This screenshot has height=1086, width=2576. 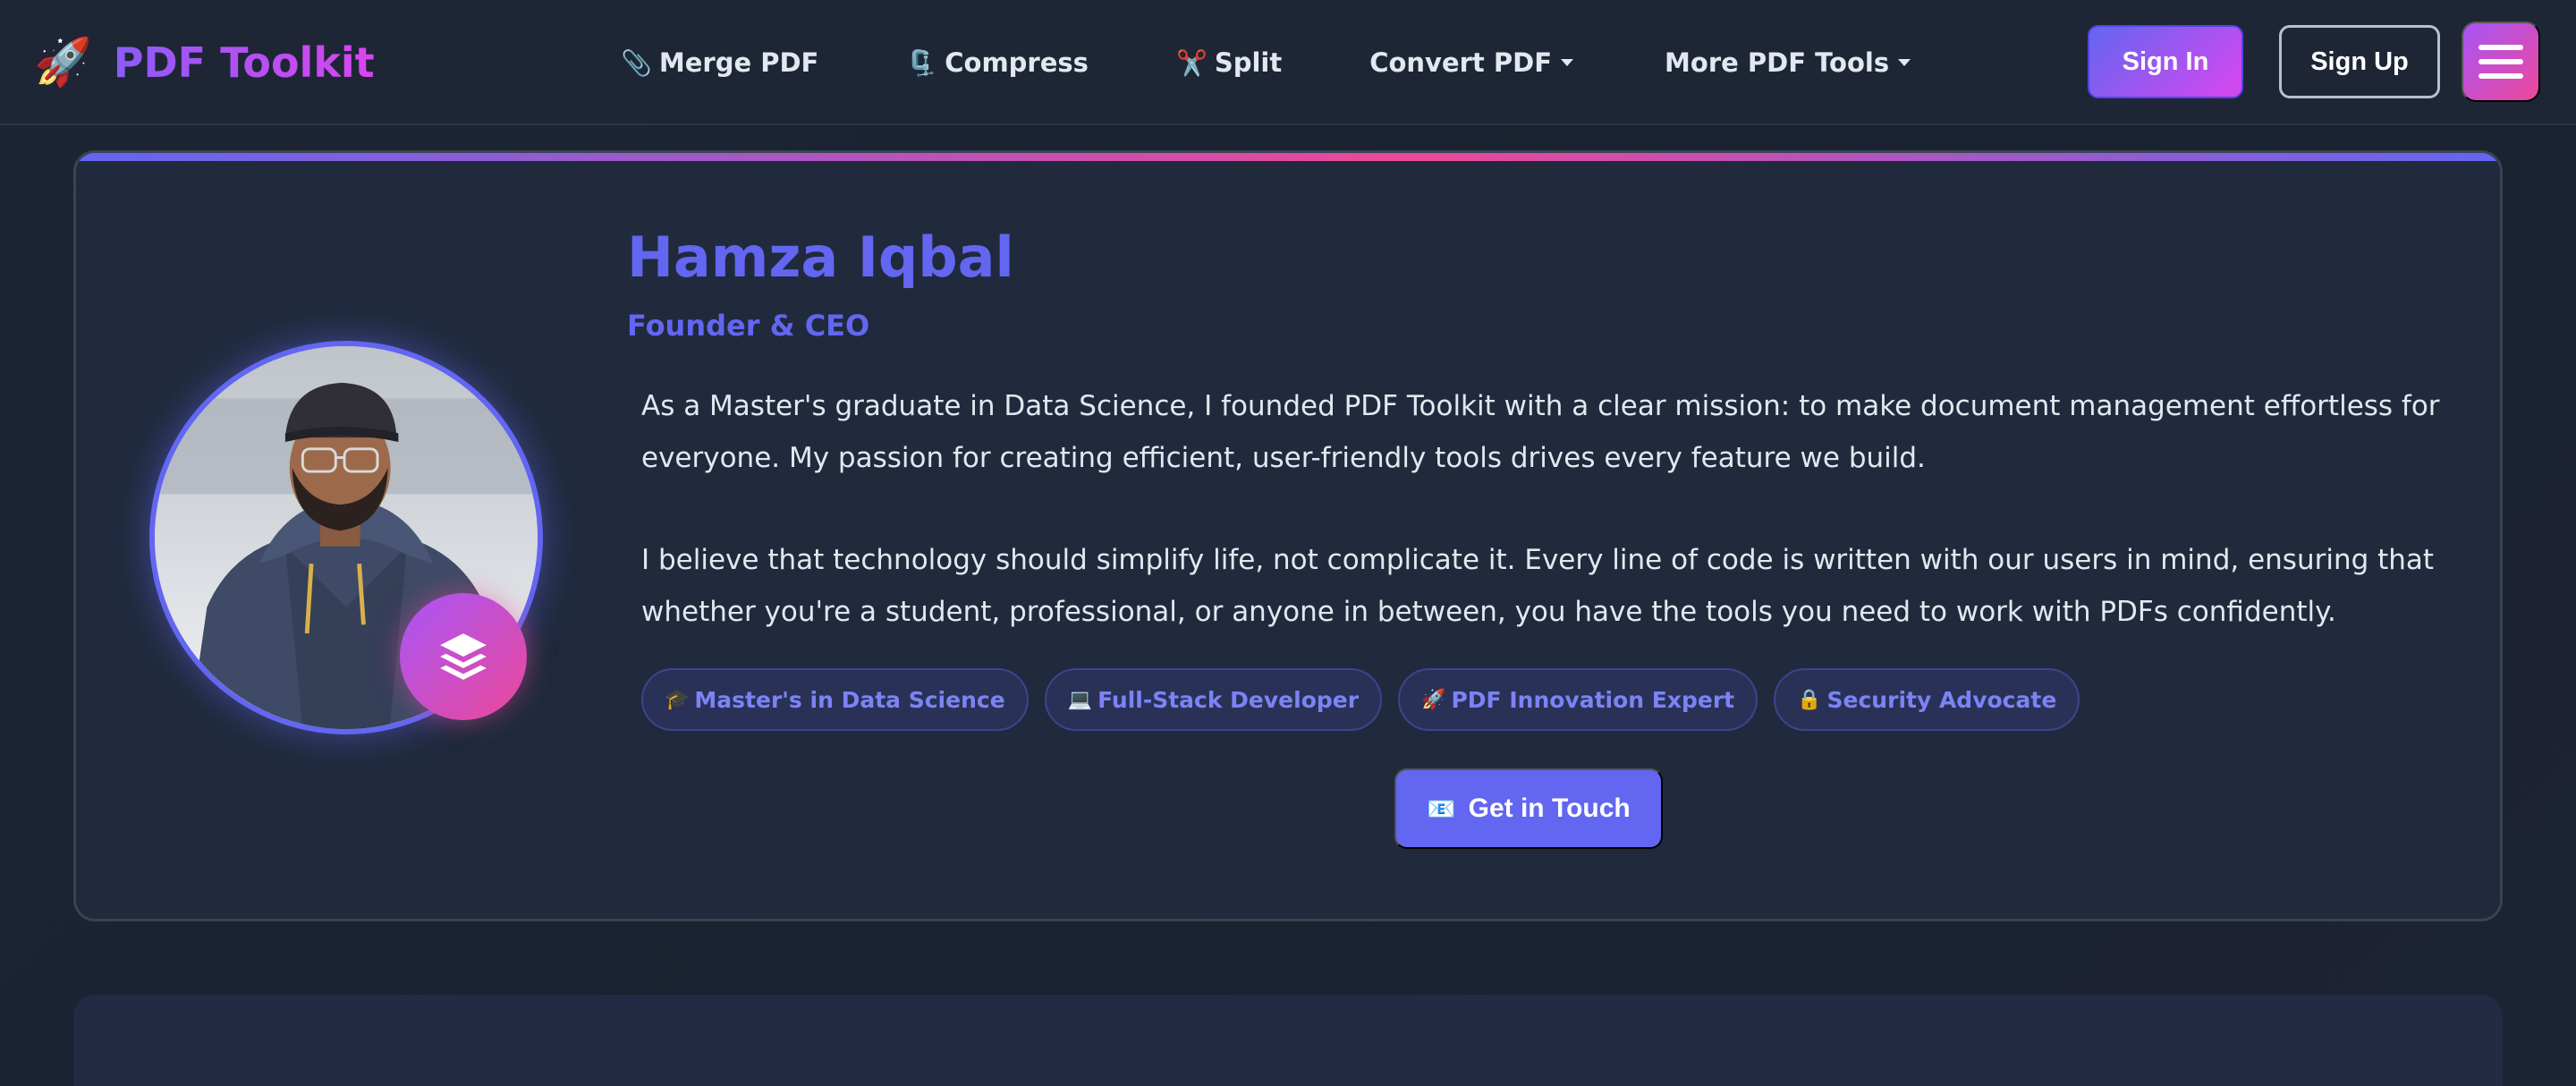 What do you see at coordinates (1927, 699) in the screenshot?
I see `tag-security: 🔒 Security Advocate` at bounding box center [1927, 699].